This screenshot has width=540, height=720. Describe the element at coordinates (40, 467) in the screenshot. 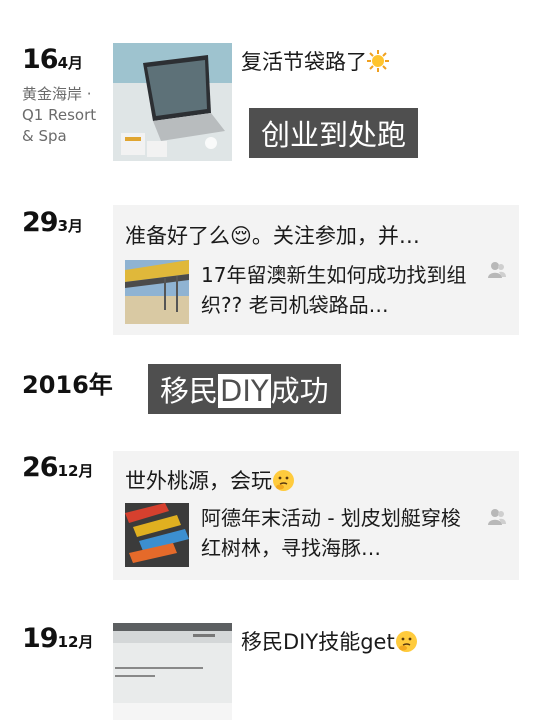

I see `post-day: 26` at that location.